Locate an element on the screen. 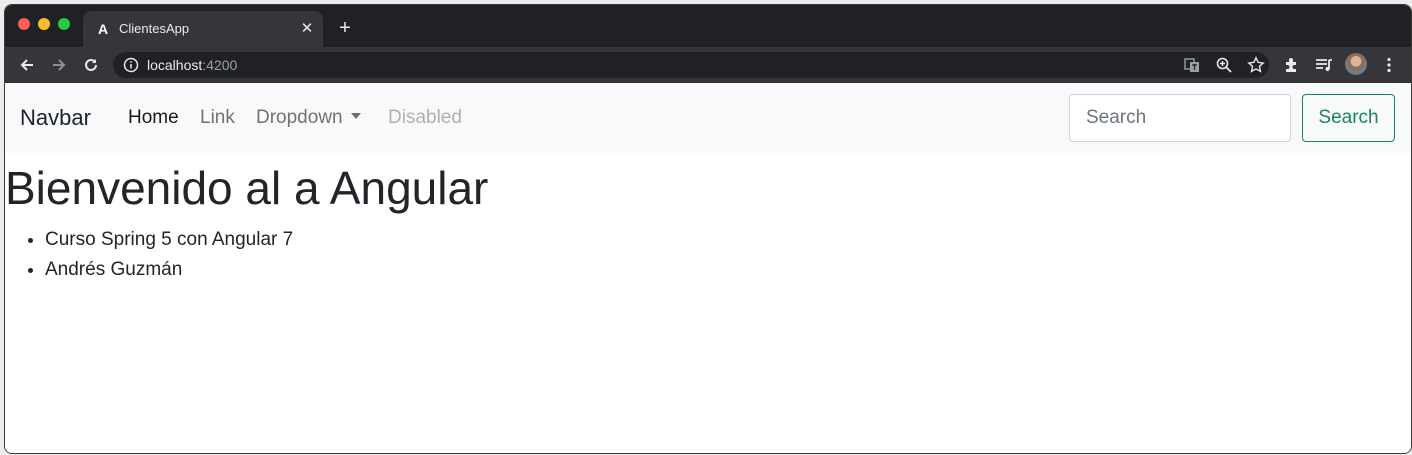 The image size is (1412, 455). menu-icon is located at coordinates (1389, 65).